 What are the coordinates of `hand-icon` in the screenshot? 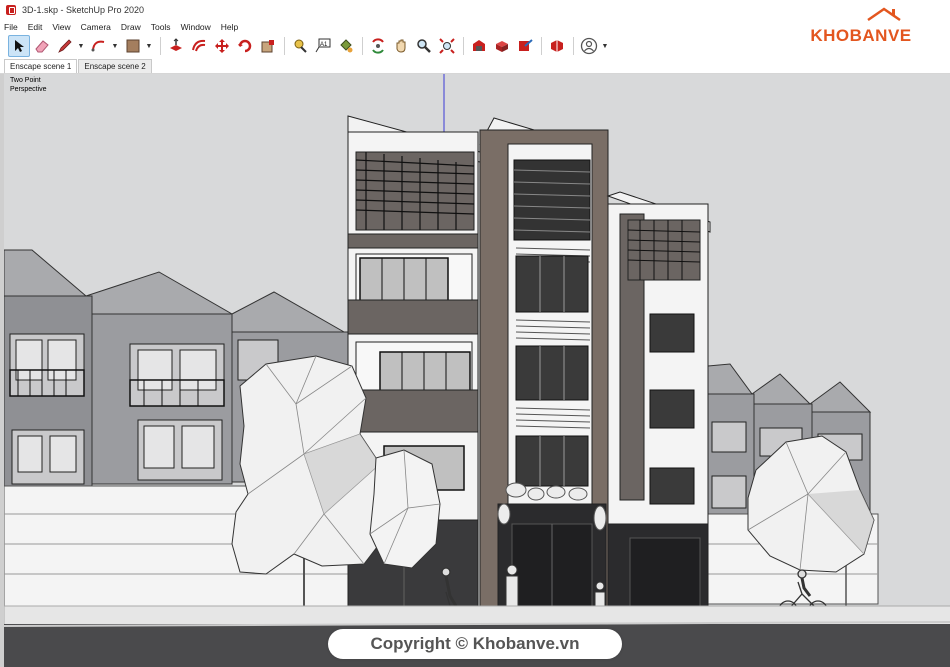 It's located at (401, 46).